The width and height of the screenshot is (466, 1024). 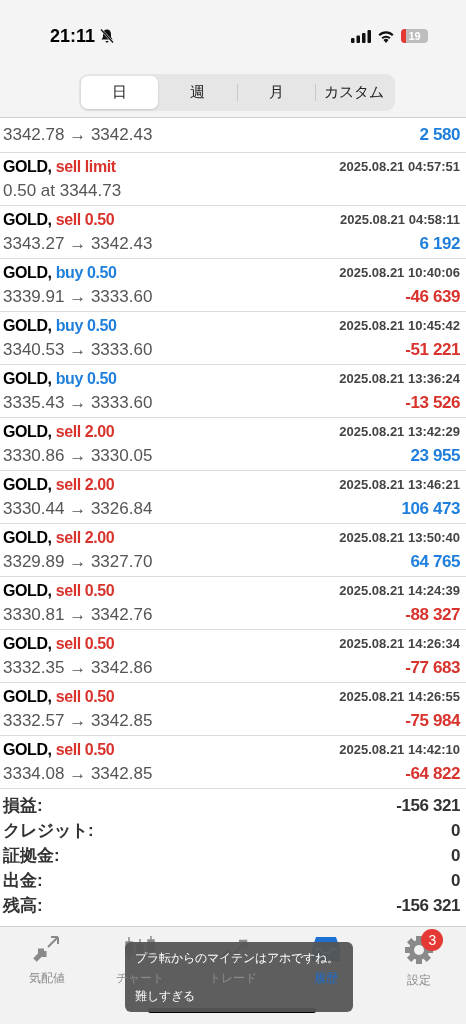 I want to click on timestamp: 2025.08.21 14:26:55, so click(x=399, y=697).